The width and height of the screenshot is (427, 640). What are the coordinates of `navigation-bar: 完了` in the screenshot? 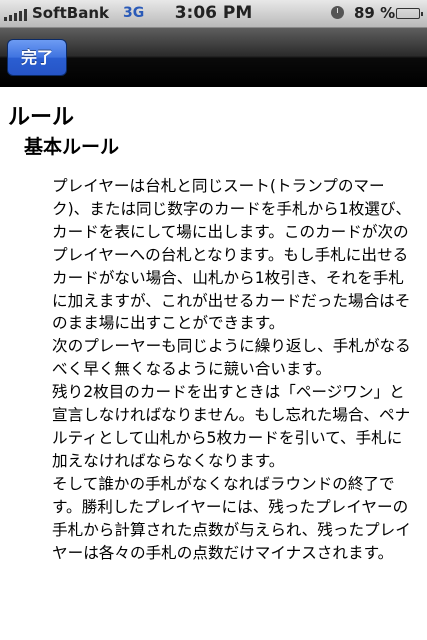 It's located at (213, 57).